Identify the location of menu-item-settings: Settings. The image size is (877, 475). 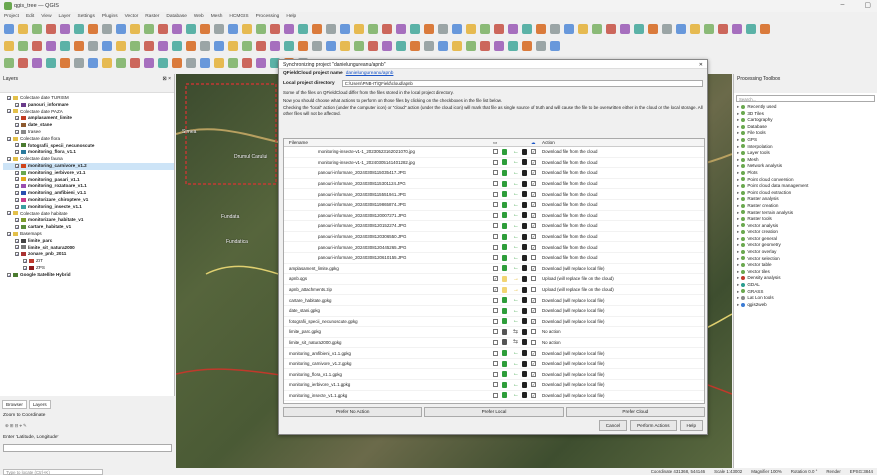
(86, 16).